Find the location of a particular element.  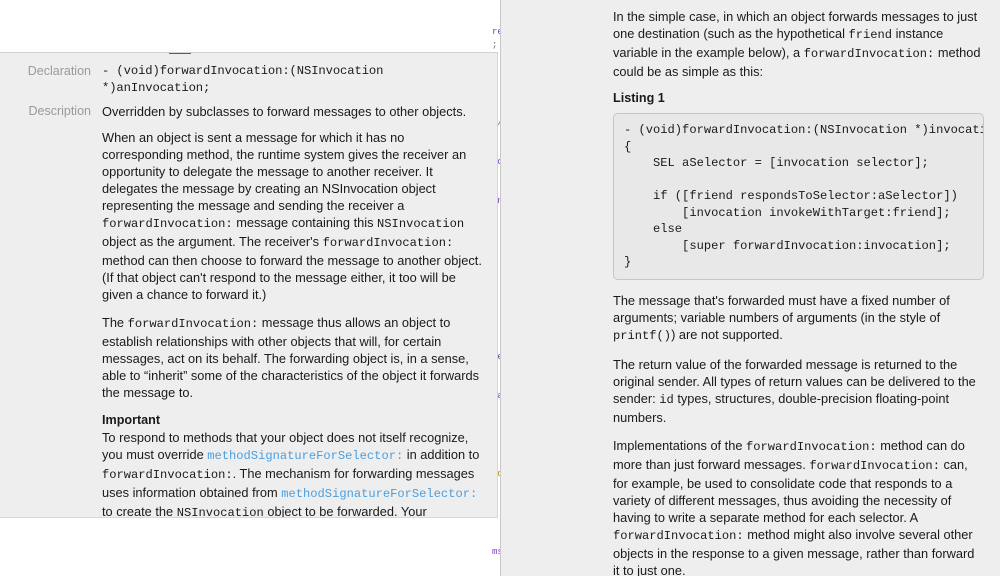

listing-title: Listing 1 is located at coordinates (639, 98).